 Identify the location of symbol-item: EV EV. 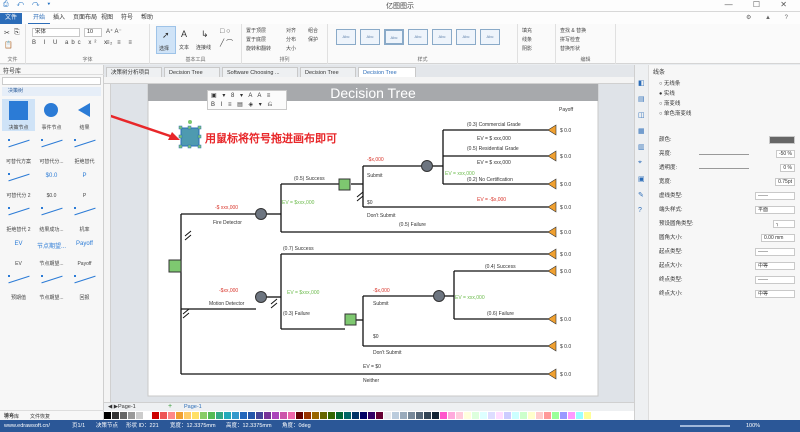
(18, 251).